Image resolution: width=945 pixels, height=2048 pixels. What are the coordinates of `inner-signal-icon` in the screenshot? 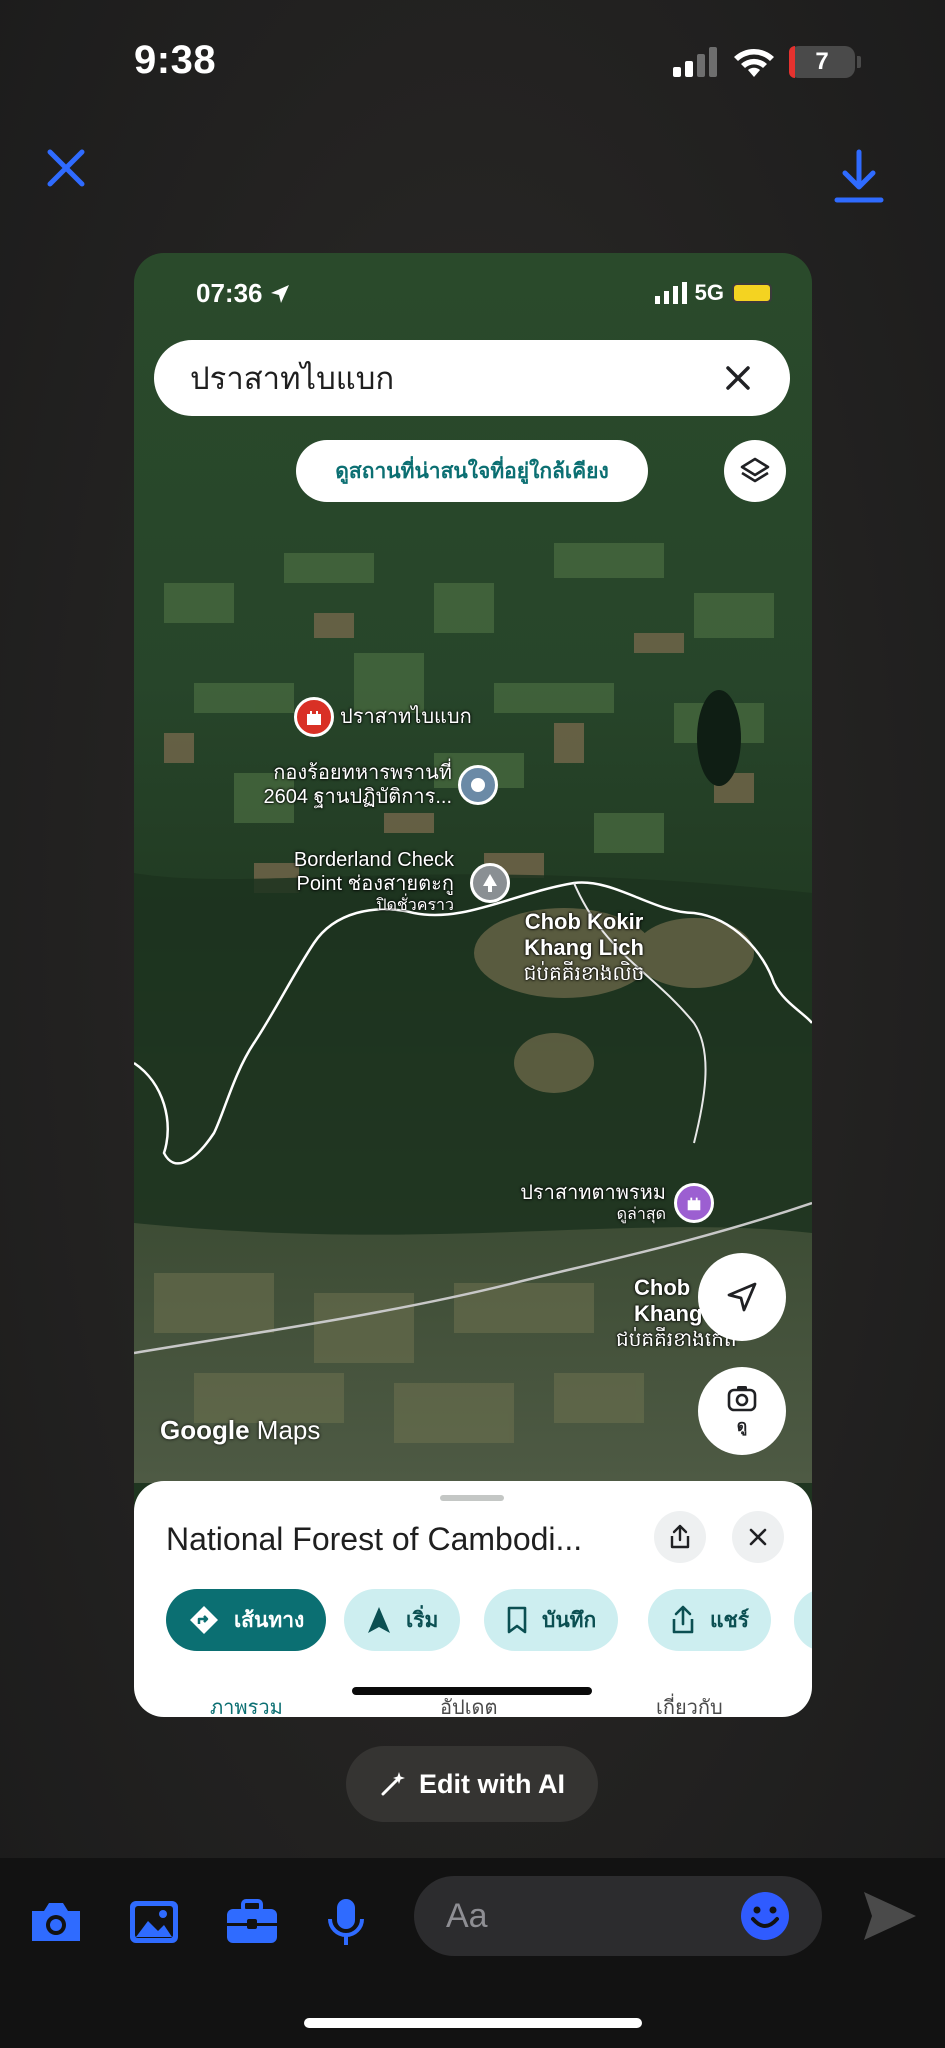 It's located at (670, 293).